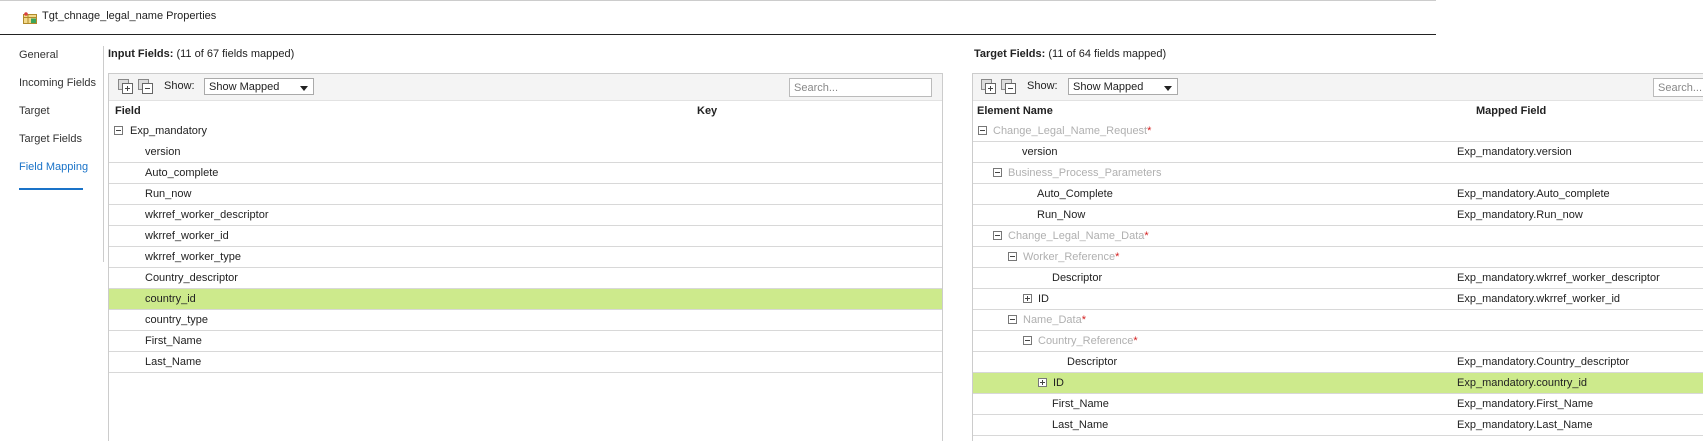 The height and width of the screenshot is (441, 1703). I want to click on input-field-name: wkrref_worker_type, so click(193, 257).